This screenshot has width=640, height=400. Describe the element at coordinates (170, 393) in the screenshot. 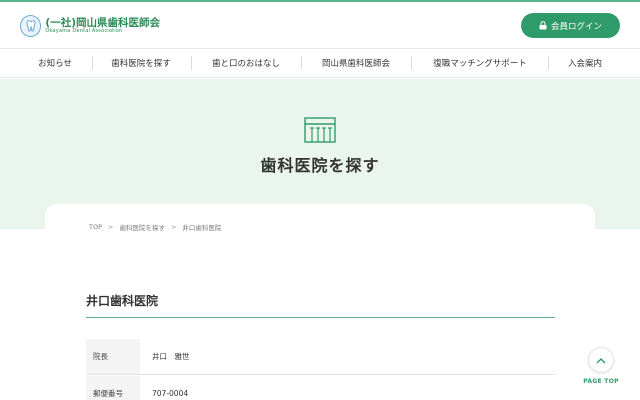

I see `info-value: 707-0004` at that location.